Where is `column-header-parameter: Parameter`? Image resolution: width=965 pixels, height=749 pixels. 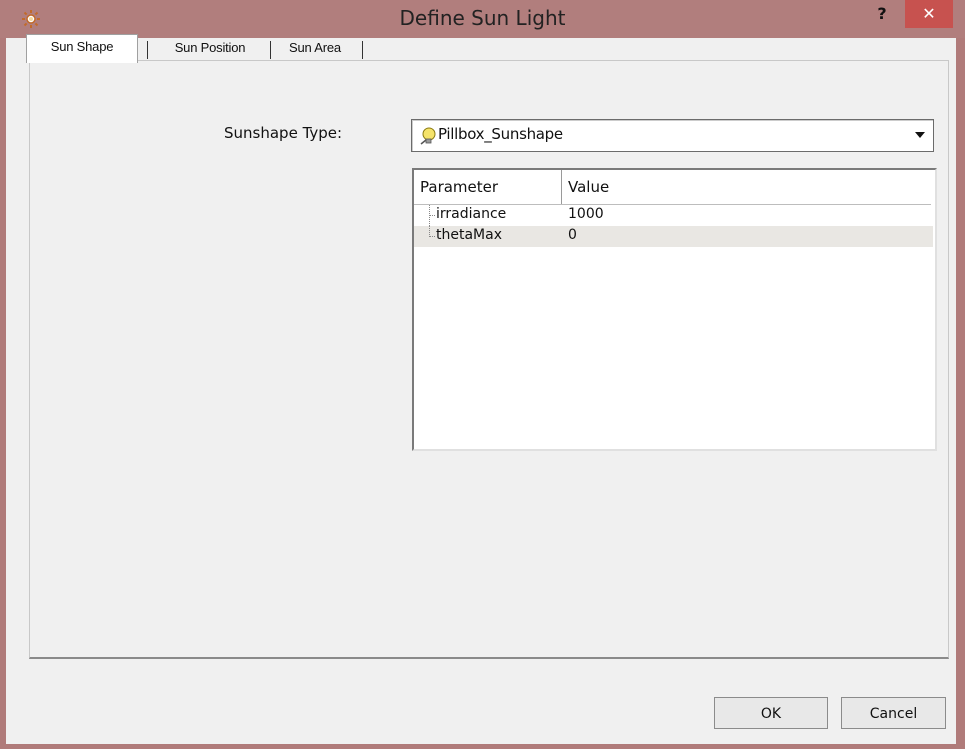
column-header-parameter: Parameter is located at coordinates (487, 187).